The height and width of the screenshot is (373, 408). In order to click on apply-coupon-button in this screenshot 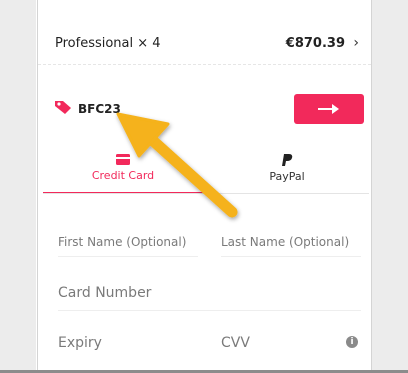, I will do `click(329, 109)`.